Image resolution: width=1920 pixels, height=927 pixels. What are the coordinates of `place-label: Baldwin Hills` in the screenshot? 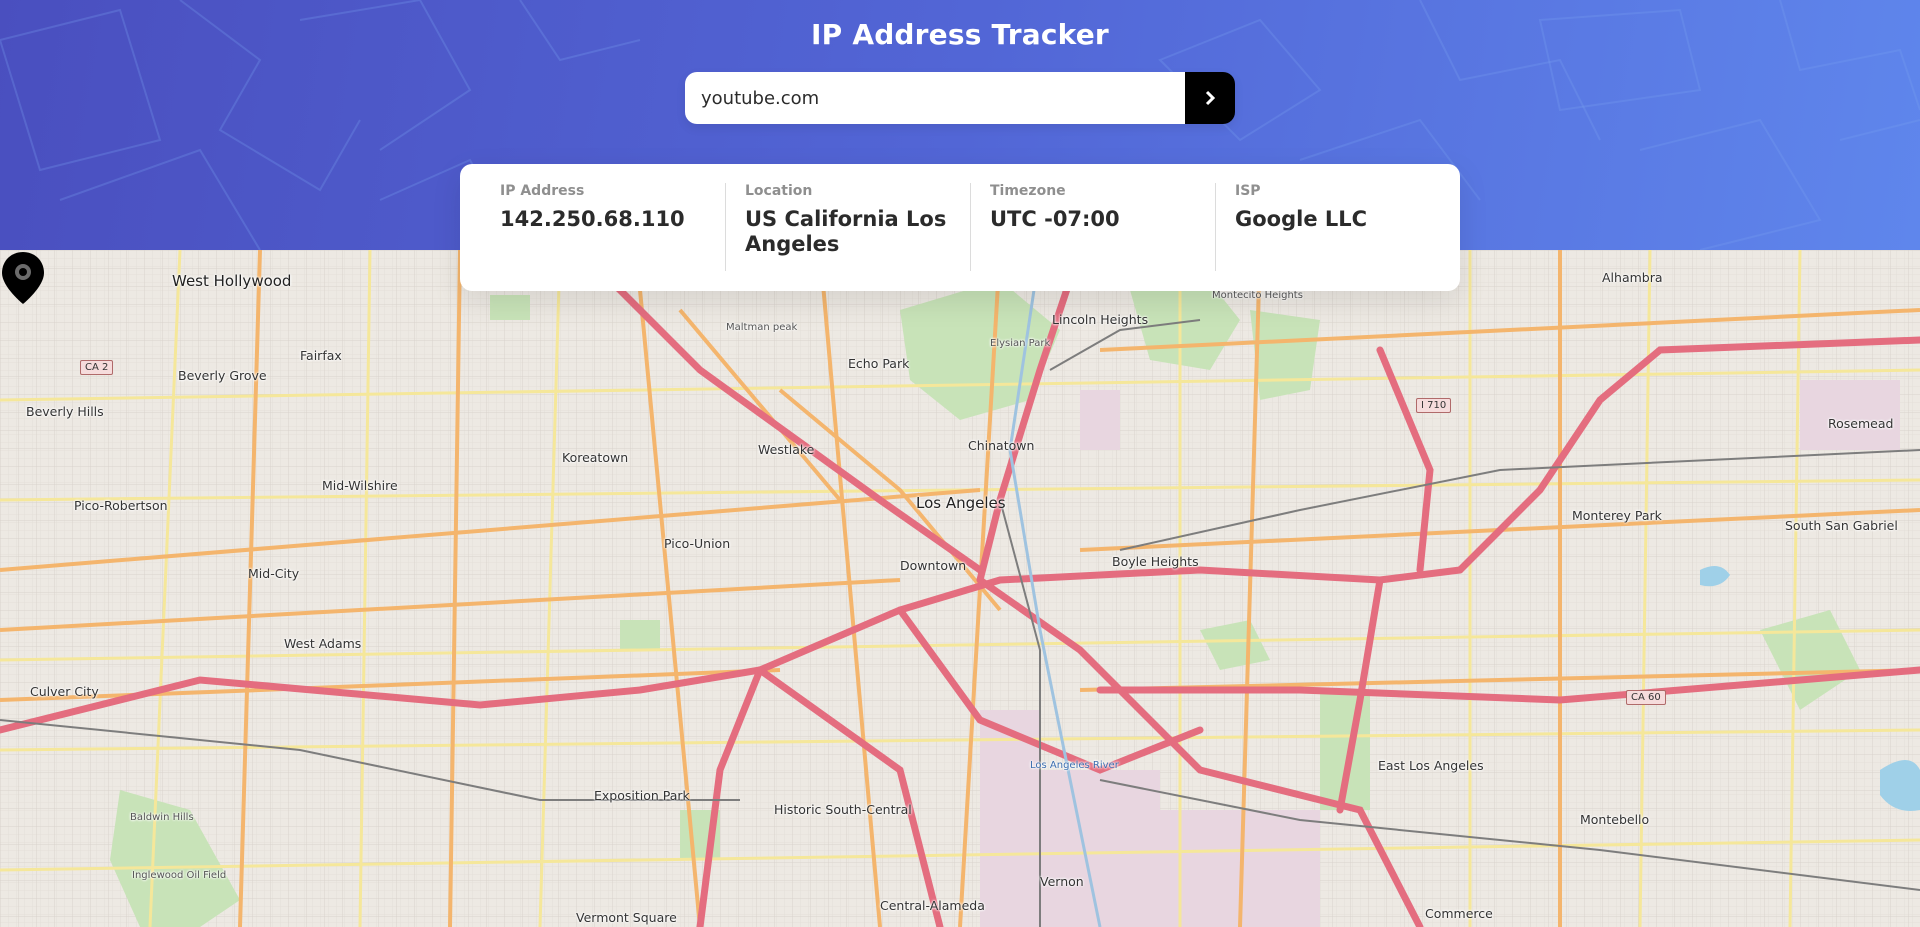 It's located at (162, 817).